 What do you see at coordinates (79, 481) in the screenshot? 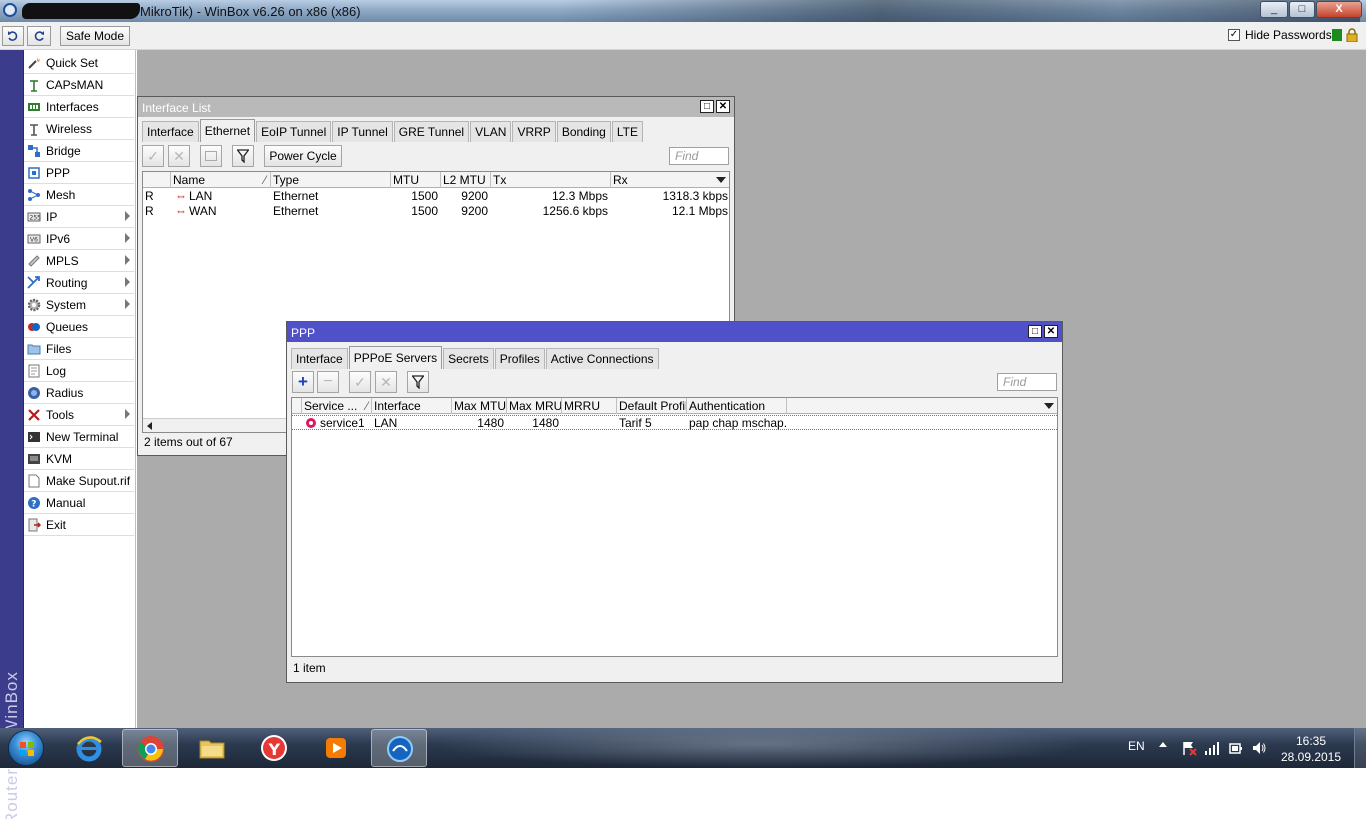
I see `sidebar-item-make-supout: Make Supout.rif` at bounding box center [79, 481].